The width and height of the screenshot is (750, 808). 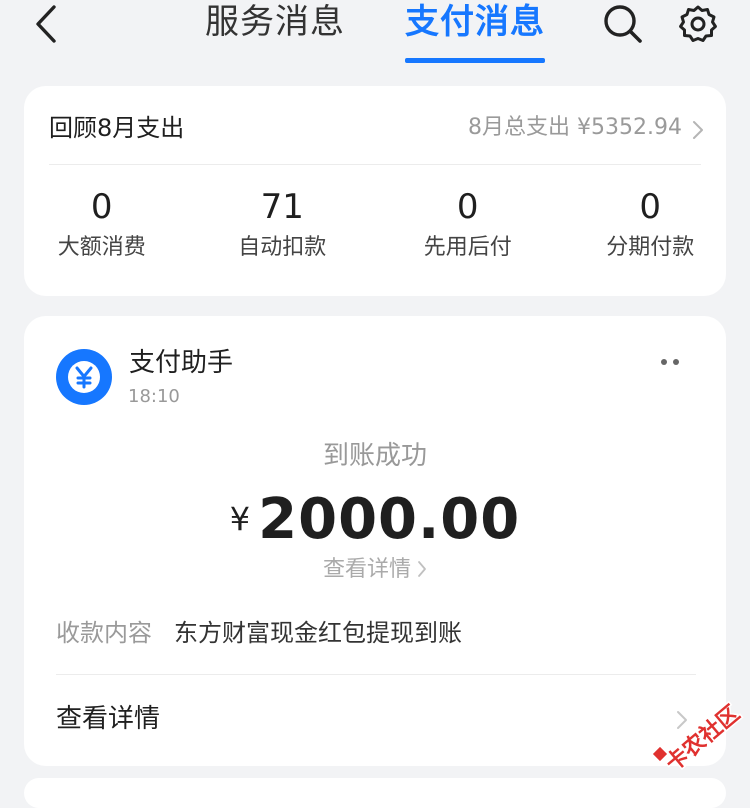 I want to click on gear-icon, so click(x=698, y=23).